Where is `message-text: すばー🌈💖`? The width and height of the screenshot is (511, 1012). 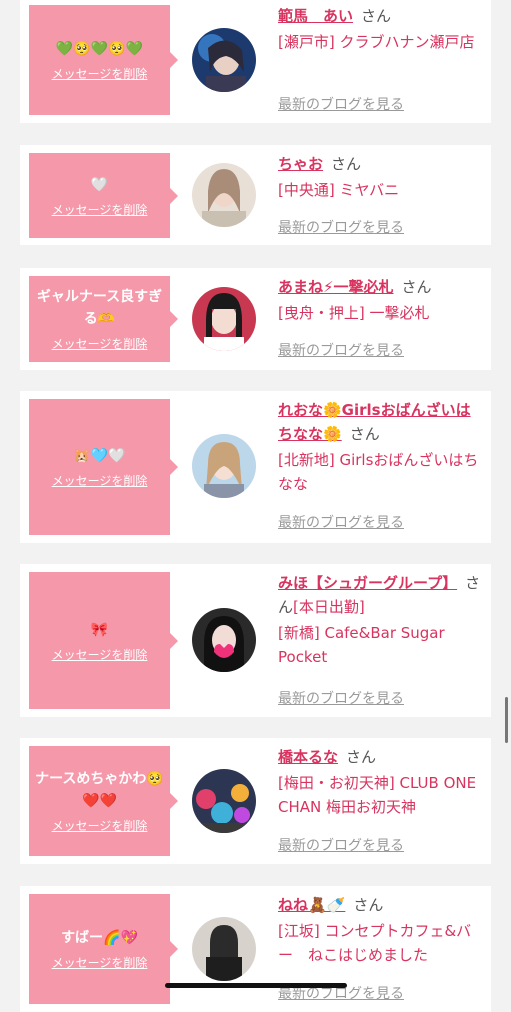 message-text: すばー🌈💖 is located at coordinates (99, 938).